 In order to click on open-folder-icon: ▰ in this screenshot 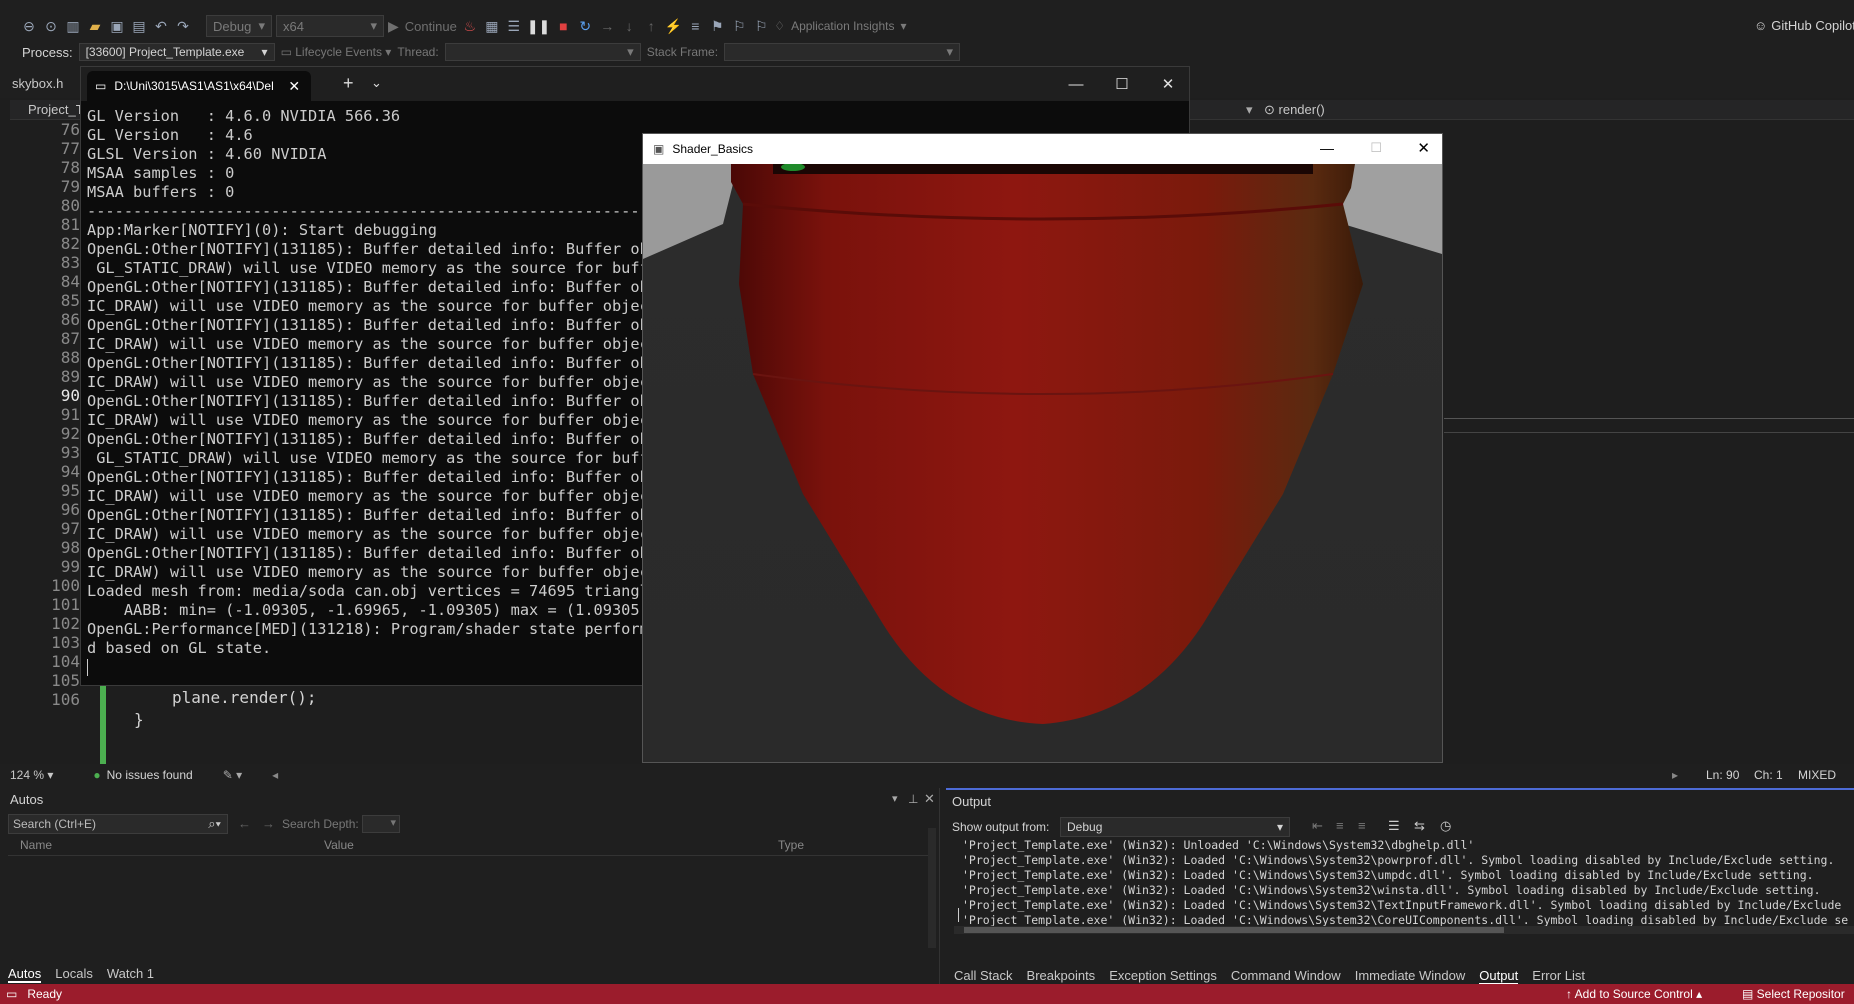, I will do `click(95, 26)`.